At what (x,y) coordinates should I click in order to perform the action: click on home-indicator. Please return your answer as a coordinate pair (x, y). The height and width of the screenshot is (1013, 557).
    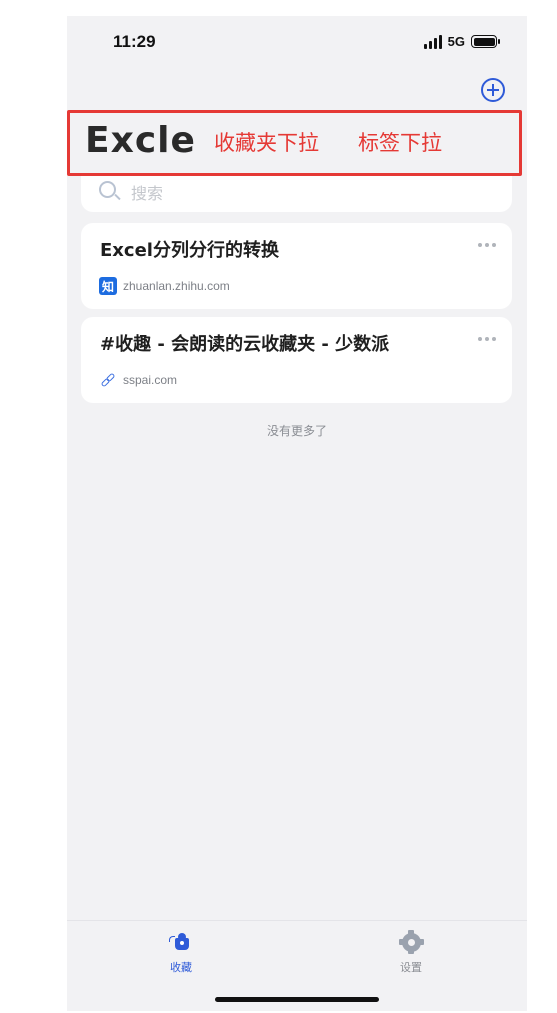
    Looking at the image, I should click on (297, 999).